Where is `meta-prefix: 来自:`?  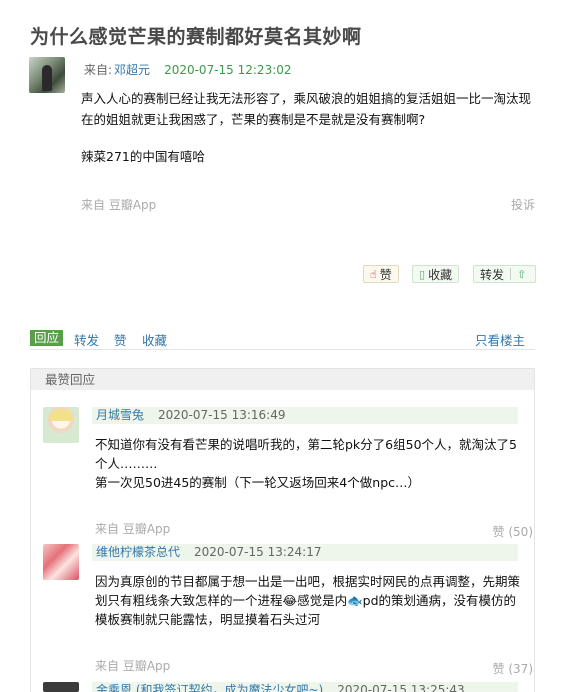
meta-prefix: 来自: is located at coordinates (98, 70).